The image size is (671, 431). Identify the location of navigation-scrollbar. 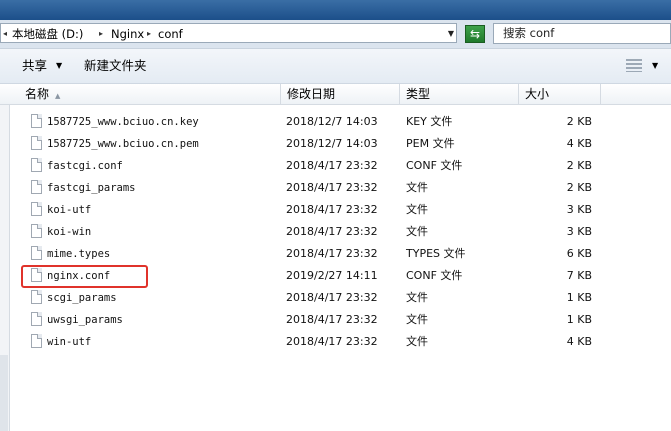
(4, 393).